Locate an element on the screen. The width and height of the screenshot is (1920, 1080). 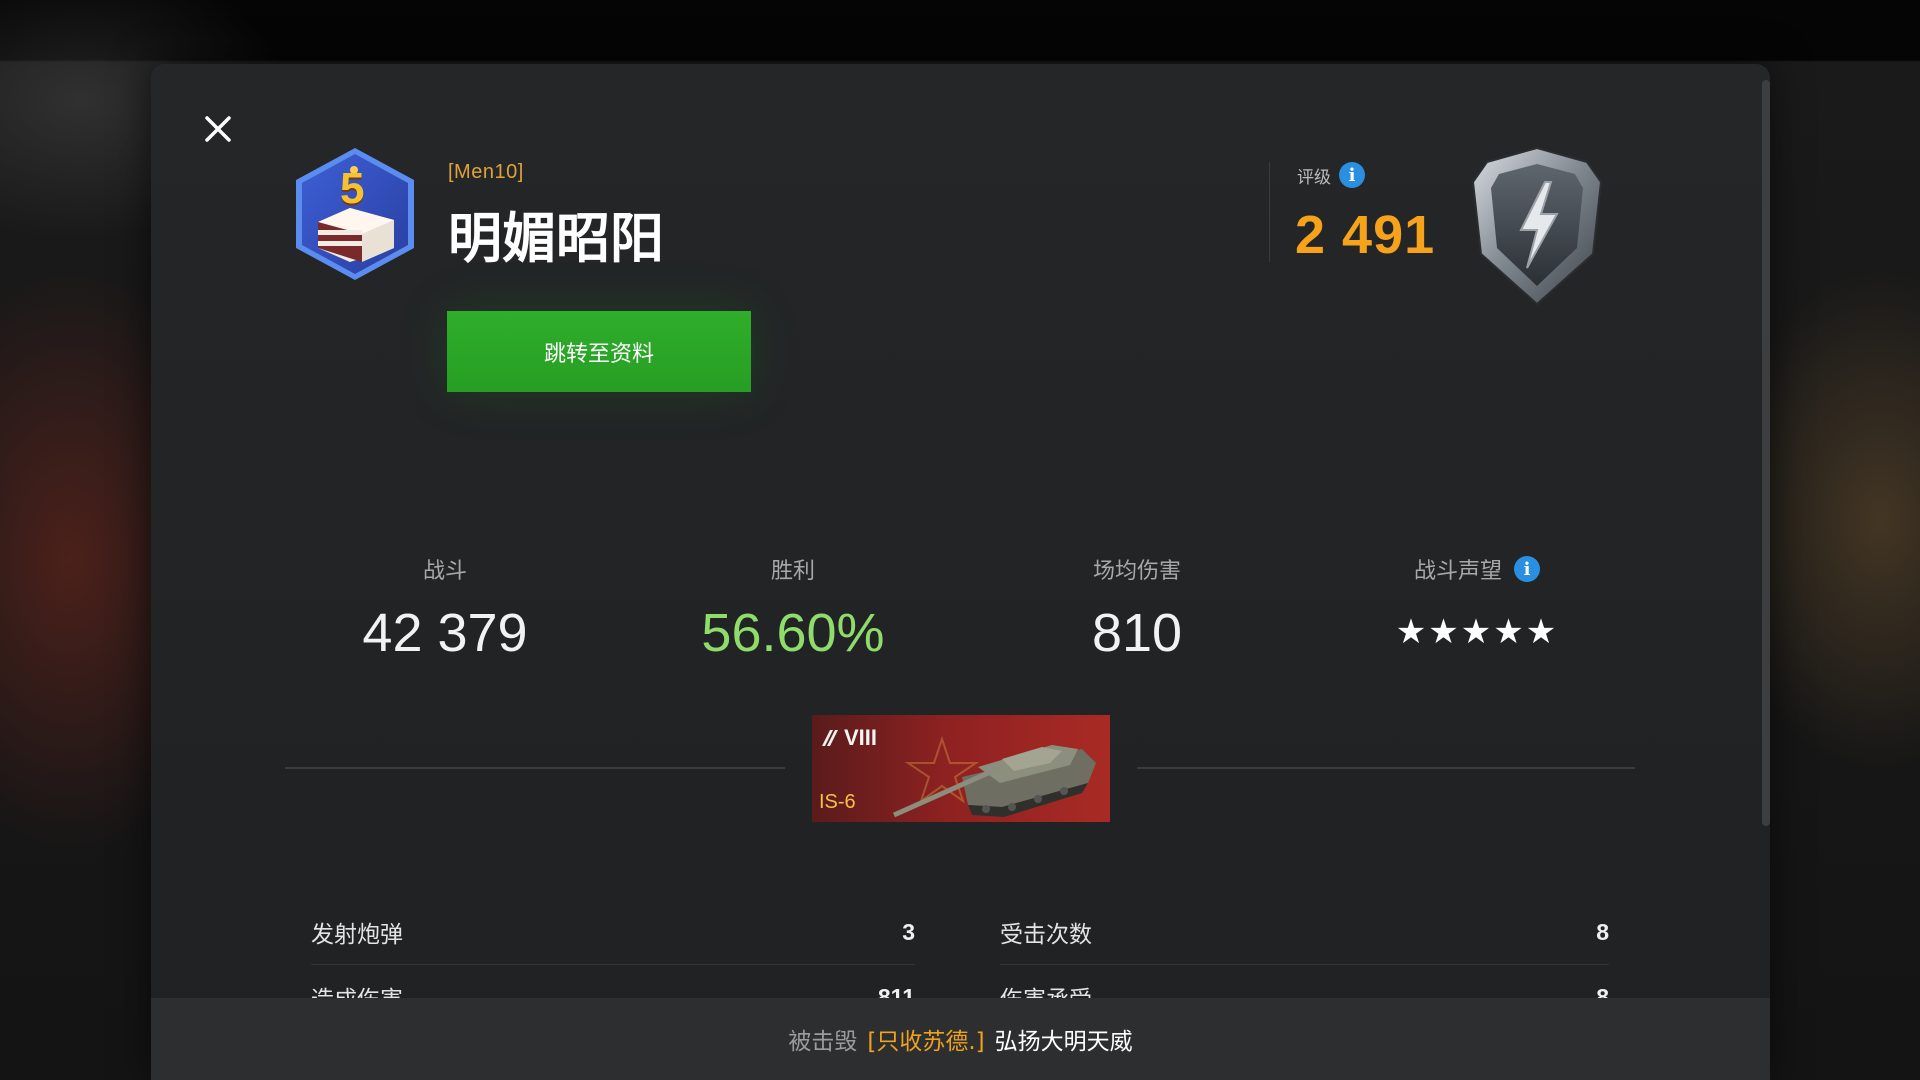
detail-row-shots-fired: 发射炮弹 3 is located at coordinates (613, 932).